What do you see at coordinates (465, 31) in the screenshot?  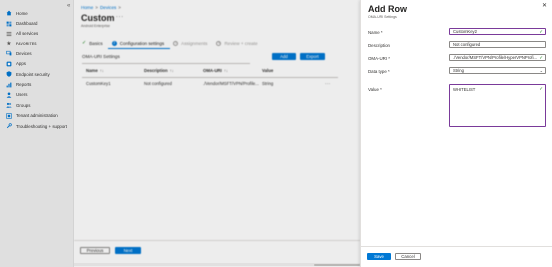 I see `name-value: CustomKey2` at bounding box center [465, 31].